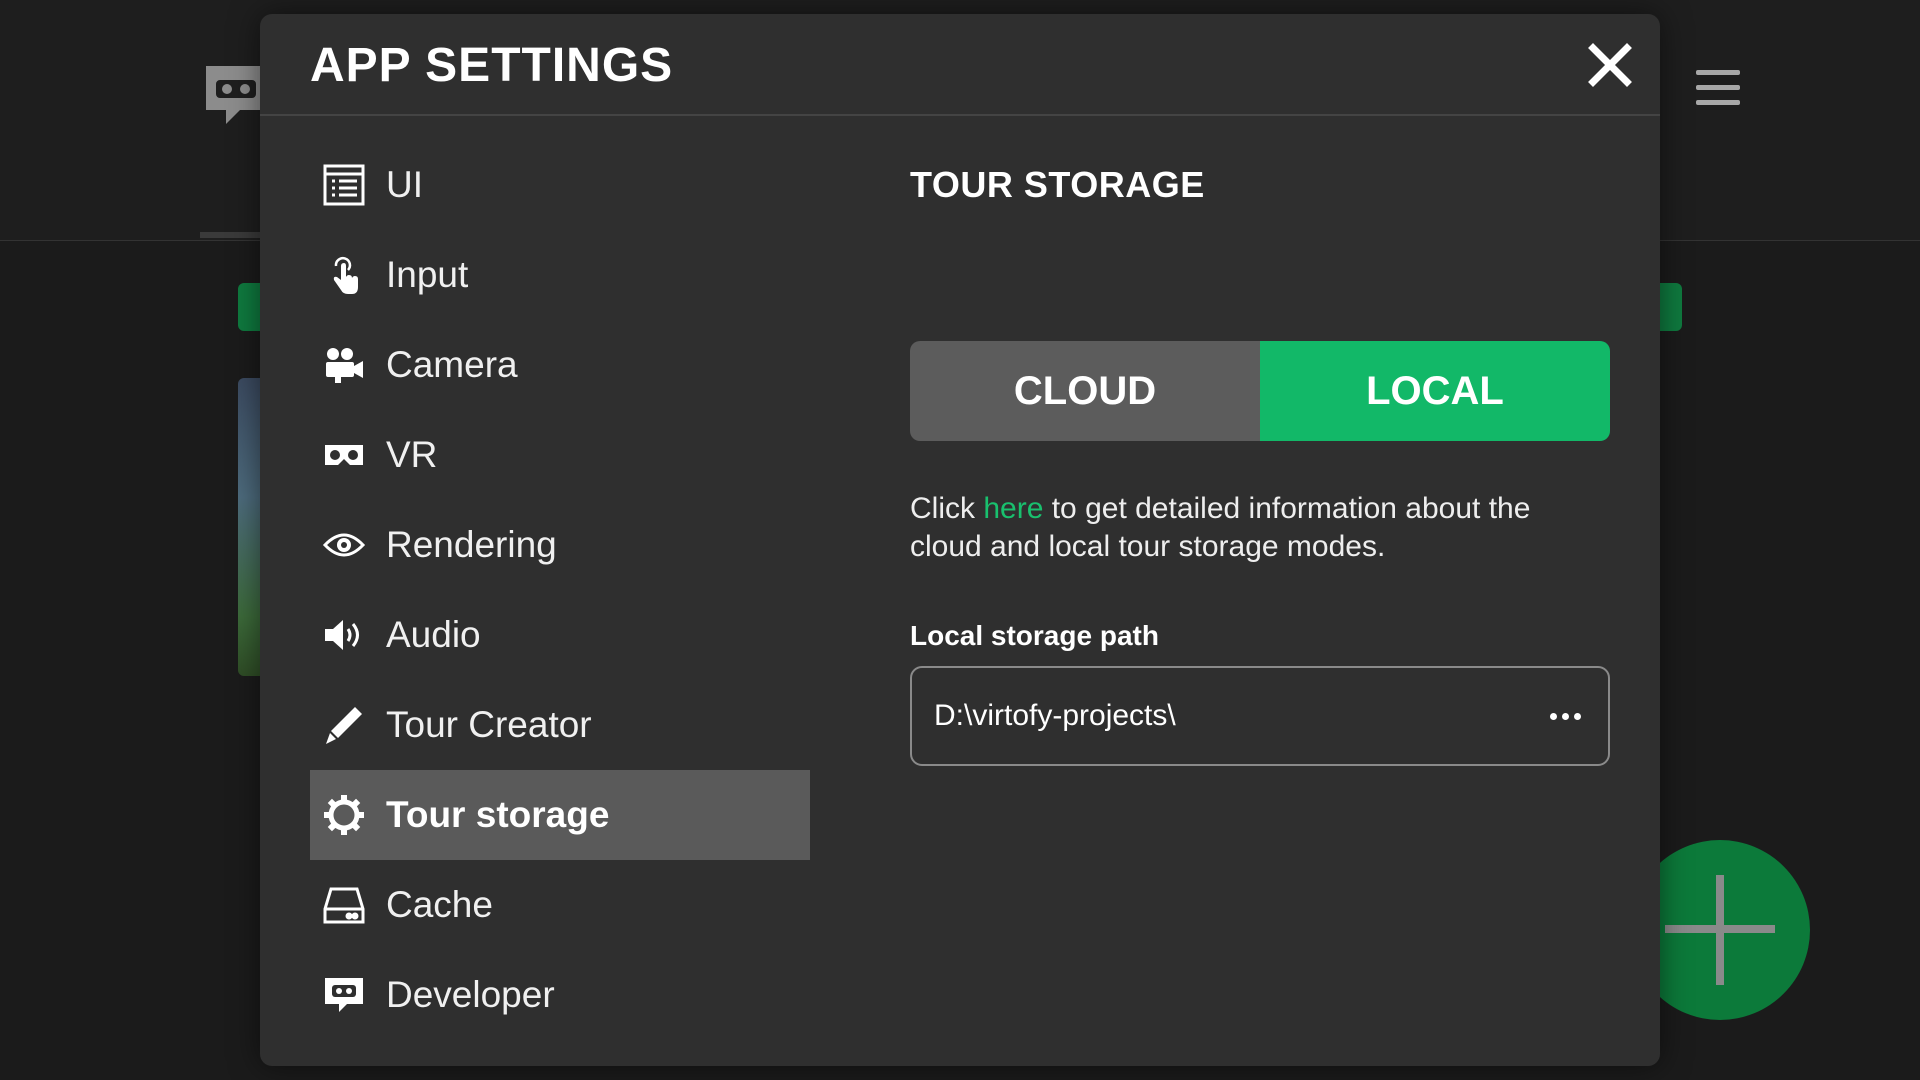  What do you see at coordinates (344, 365) in the screenshot?
I see `camera-icon` at bounding box center [344, 365].